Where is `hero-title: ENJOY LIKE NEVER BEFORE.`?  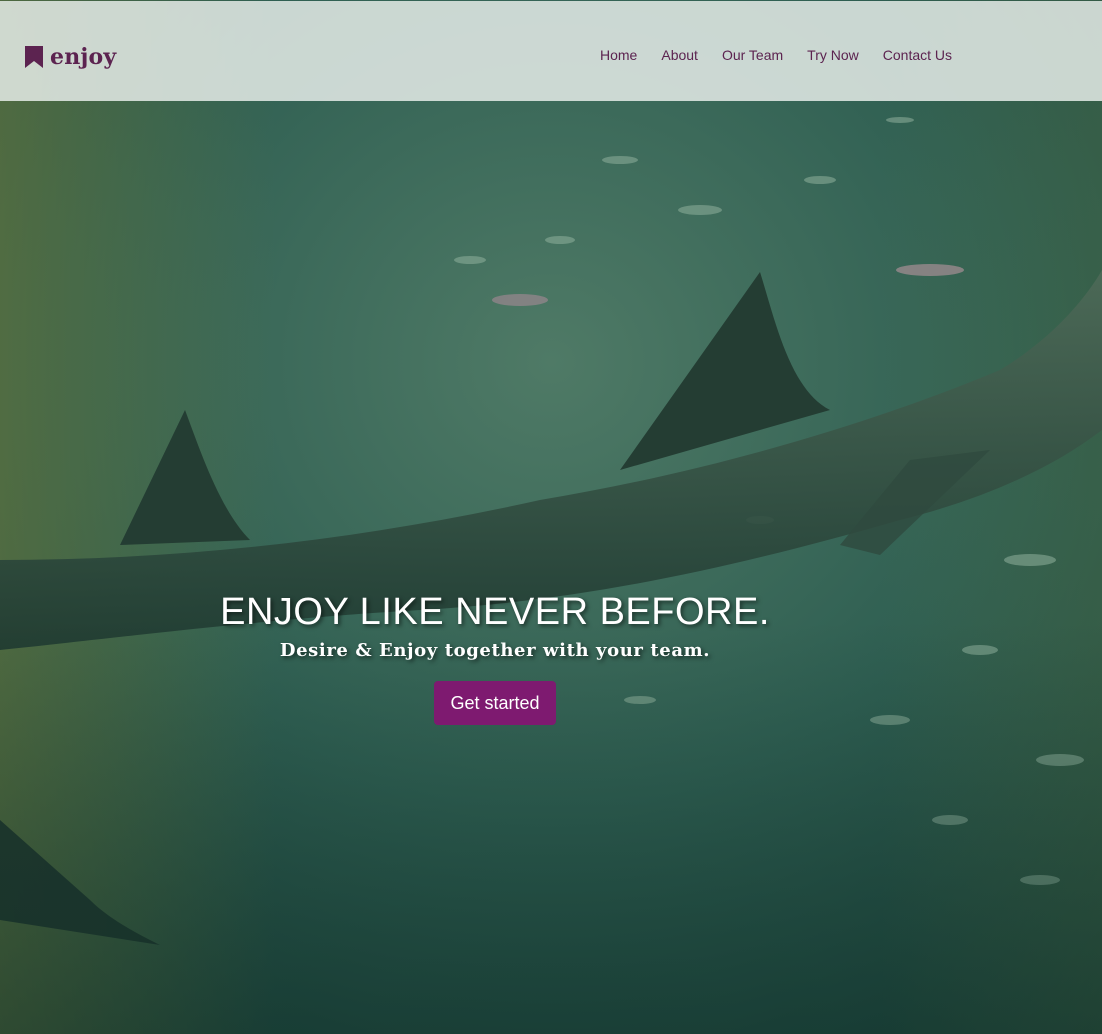
hero-title: ENJOY LIKE NEVER BEFORE. is located at coordinates (495, 612).